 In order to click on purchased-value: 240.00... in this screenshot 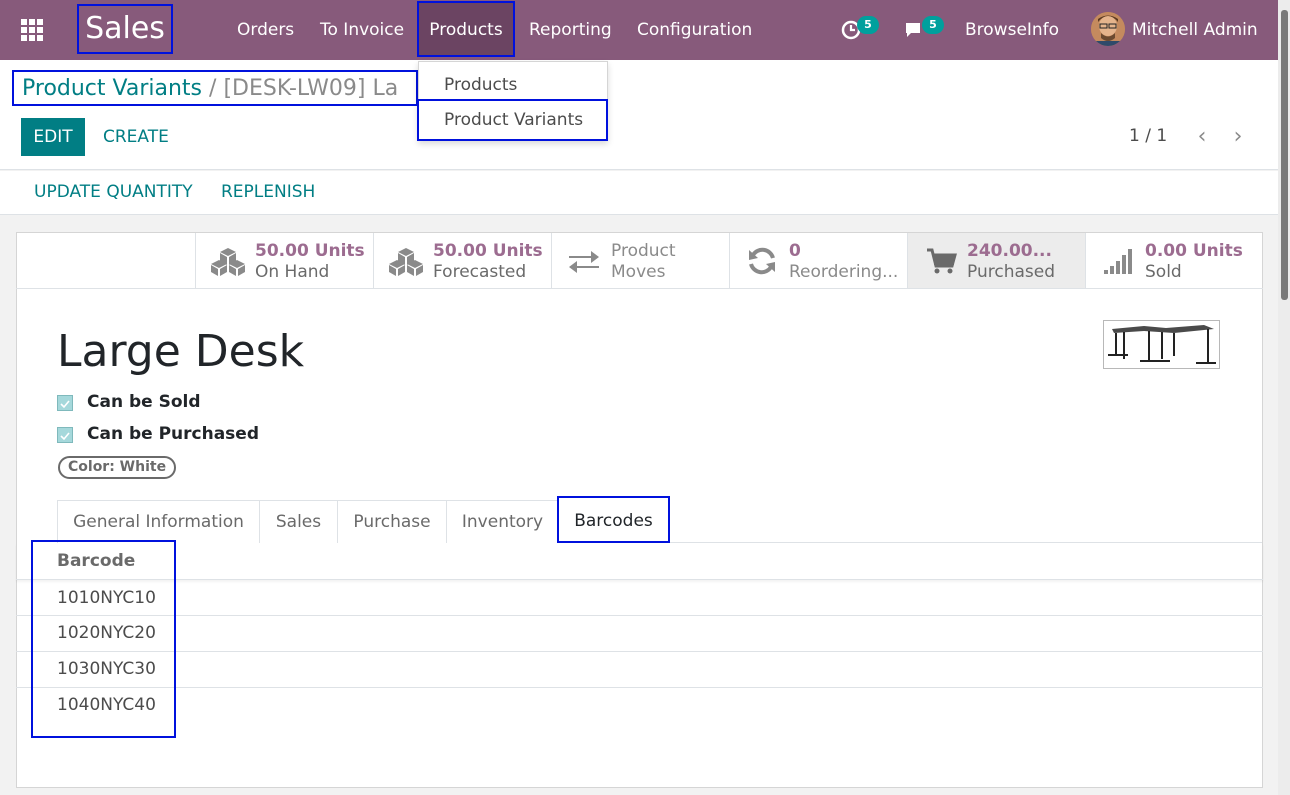, I will do `click(1009, 251)`.